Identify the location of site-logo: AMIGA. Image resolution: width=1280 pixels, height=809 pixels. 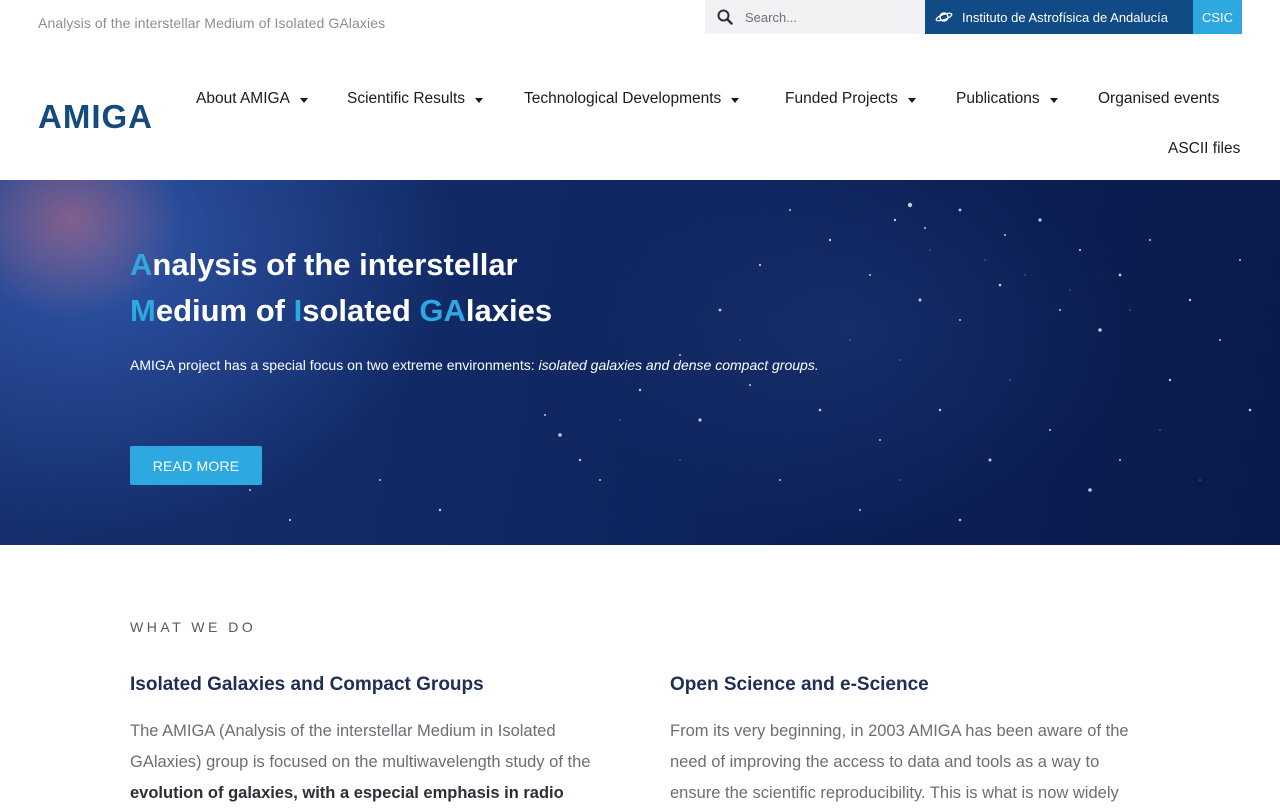
(95, 117).